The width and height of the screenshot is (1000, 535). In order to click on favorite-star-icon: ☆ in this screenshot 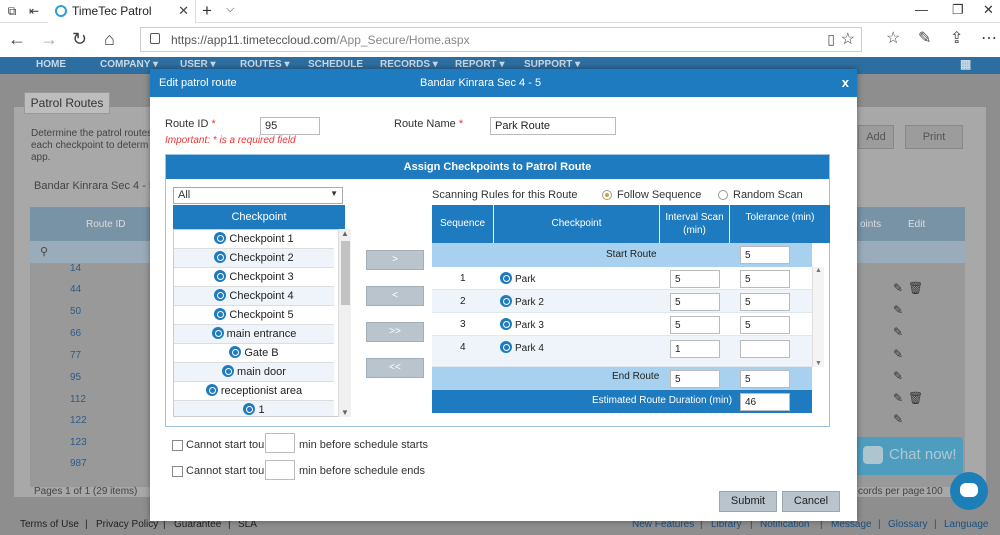, I will do `click(848, 39)`.